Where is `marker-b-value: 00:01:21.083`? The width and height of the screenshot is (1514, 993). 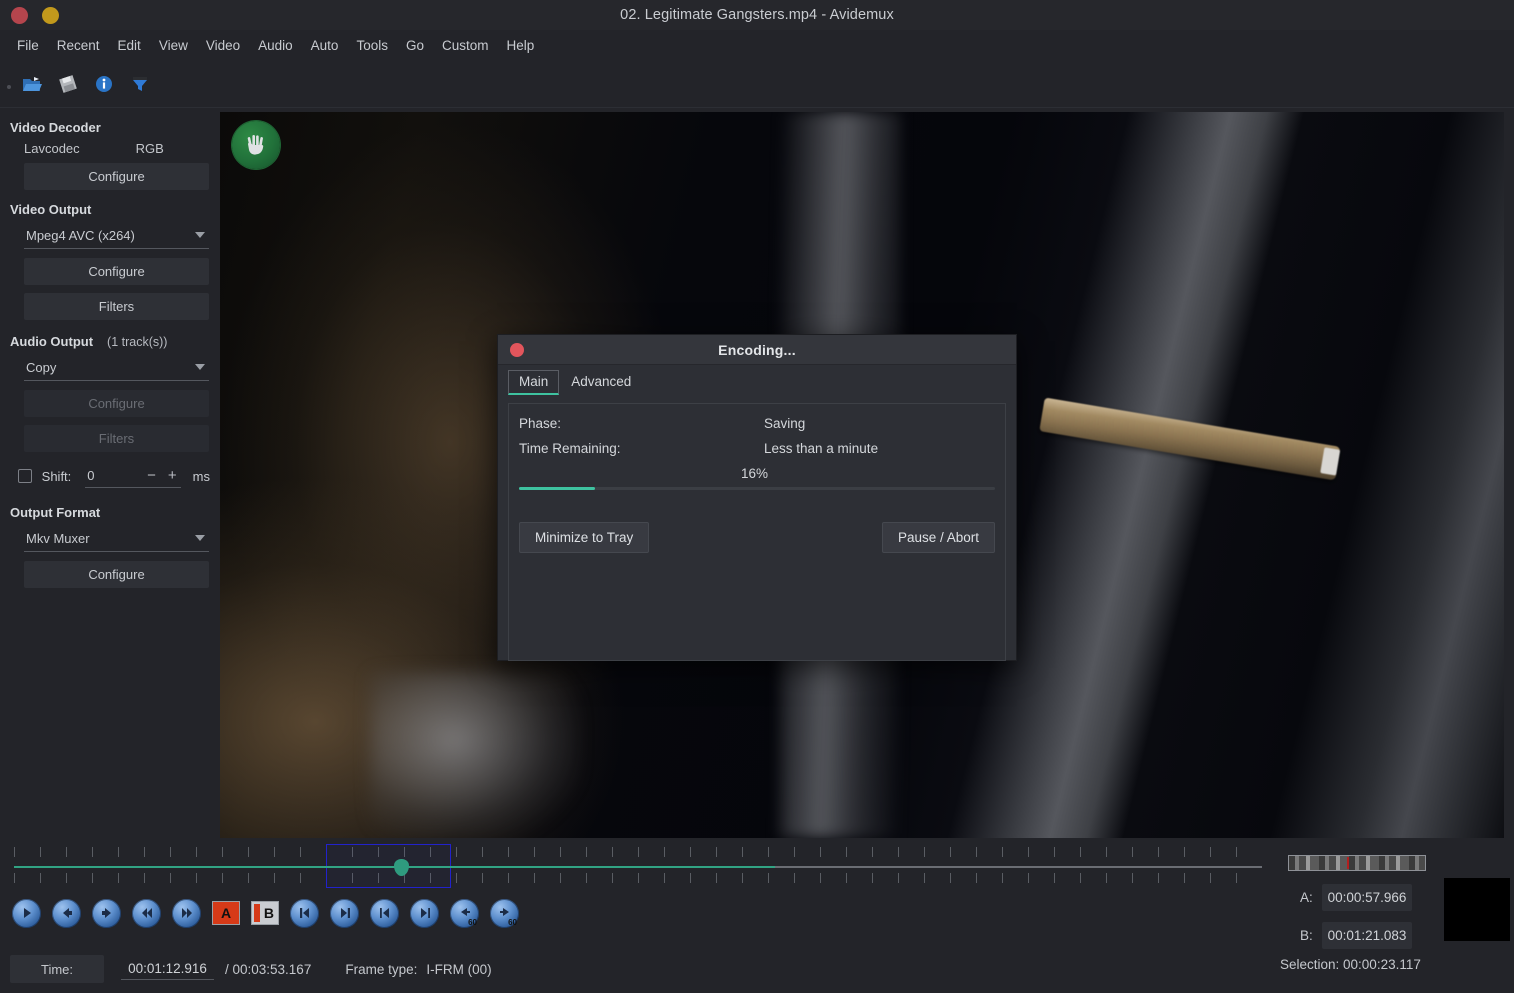
marker-b-value: 00:01:21.083 is located at coordinates (1367, 935).